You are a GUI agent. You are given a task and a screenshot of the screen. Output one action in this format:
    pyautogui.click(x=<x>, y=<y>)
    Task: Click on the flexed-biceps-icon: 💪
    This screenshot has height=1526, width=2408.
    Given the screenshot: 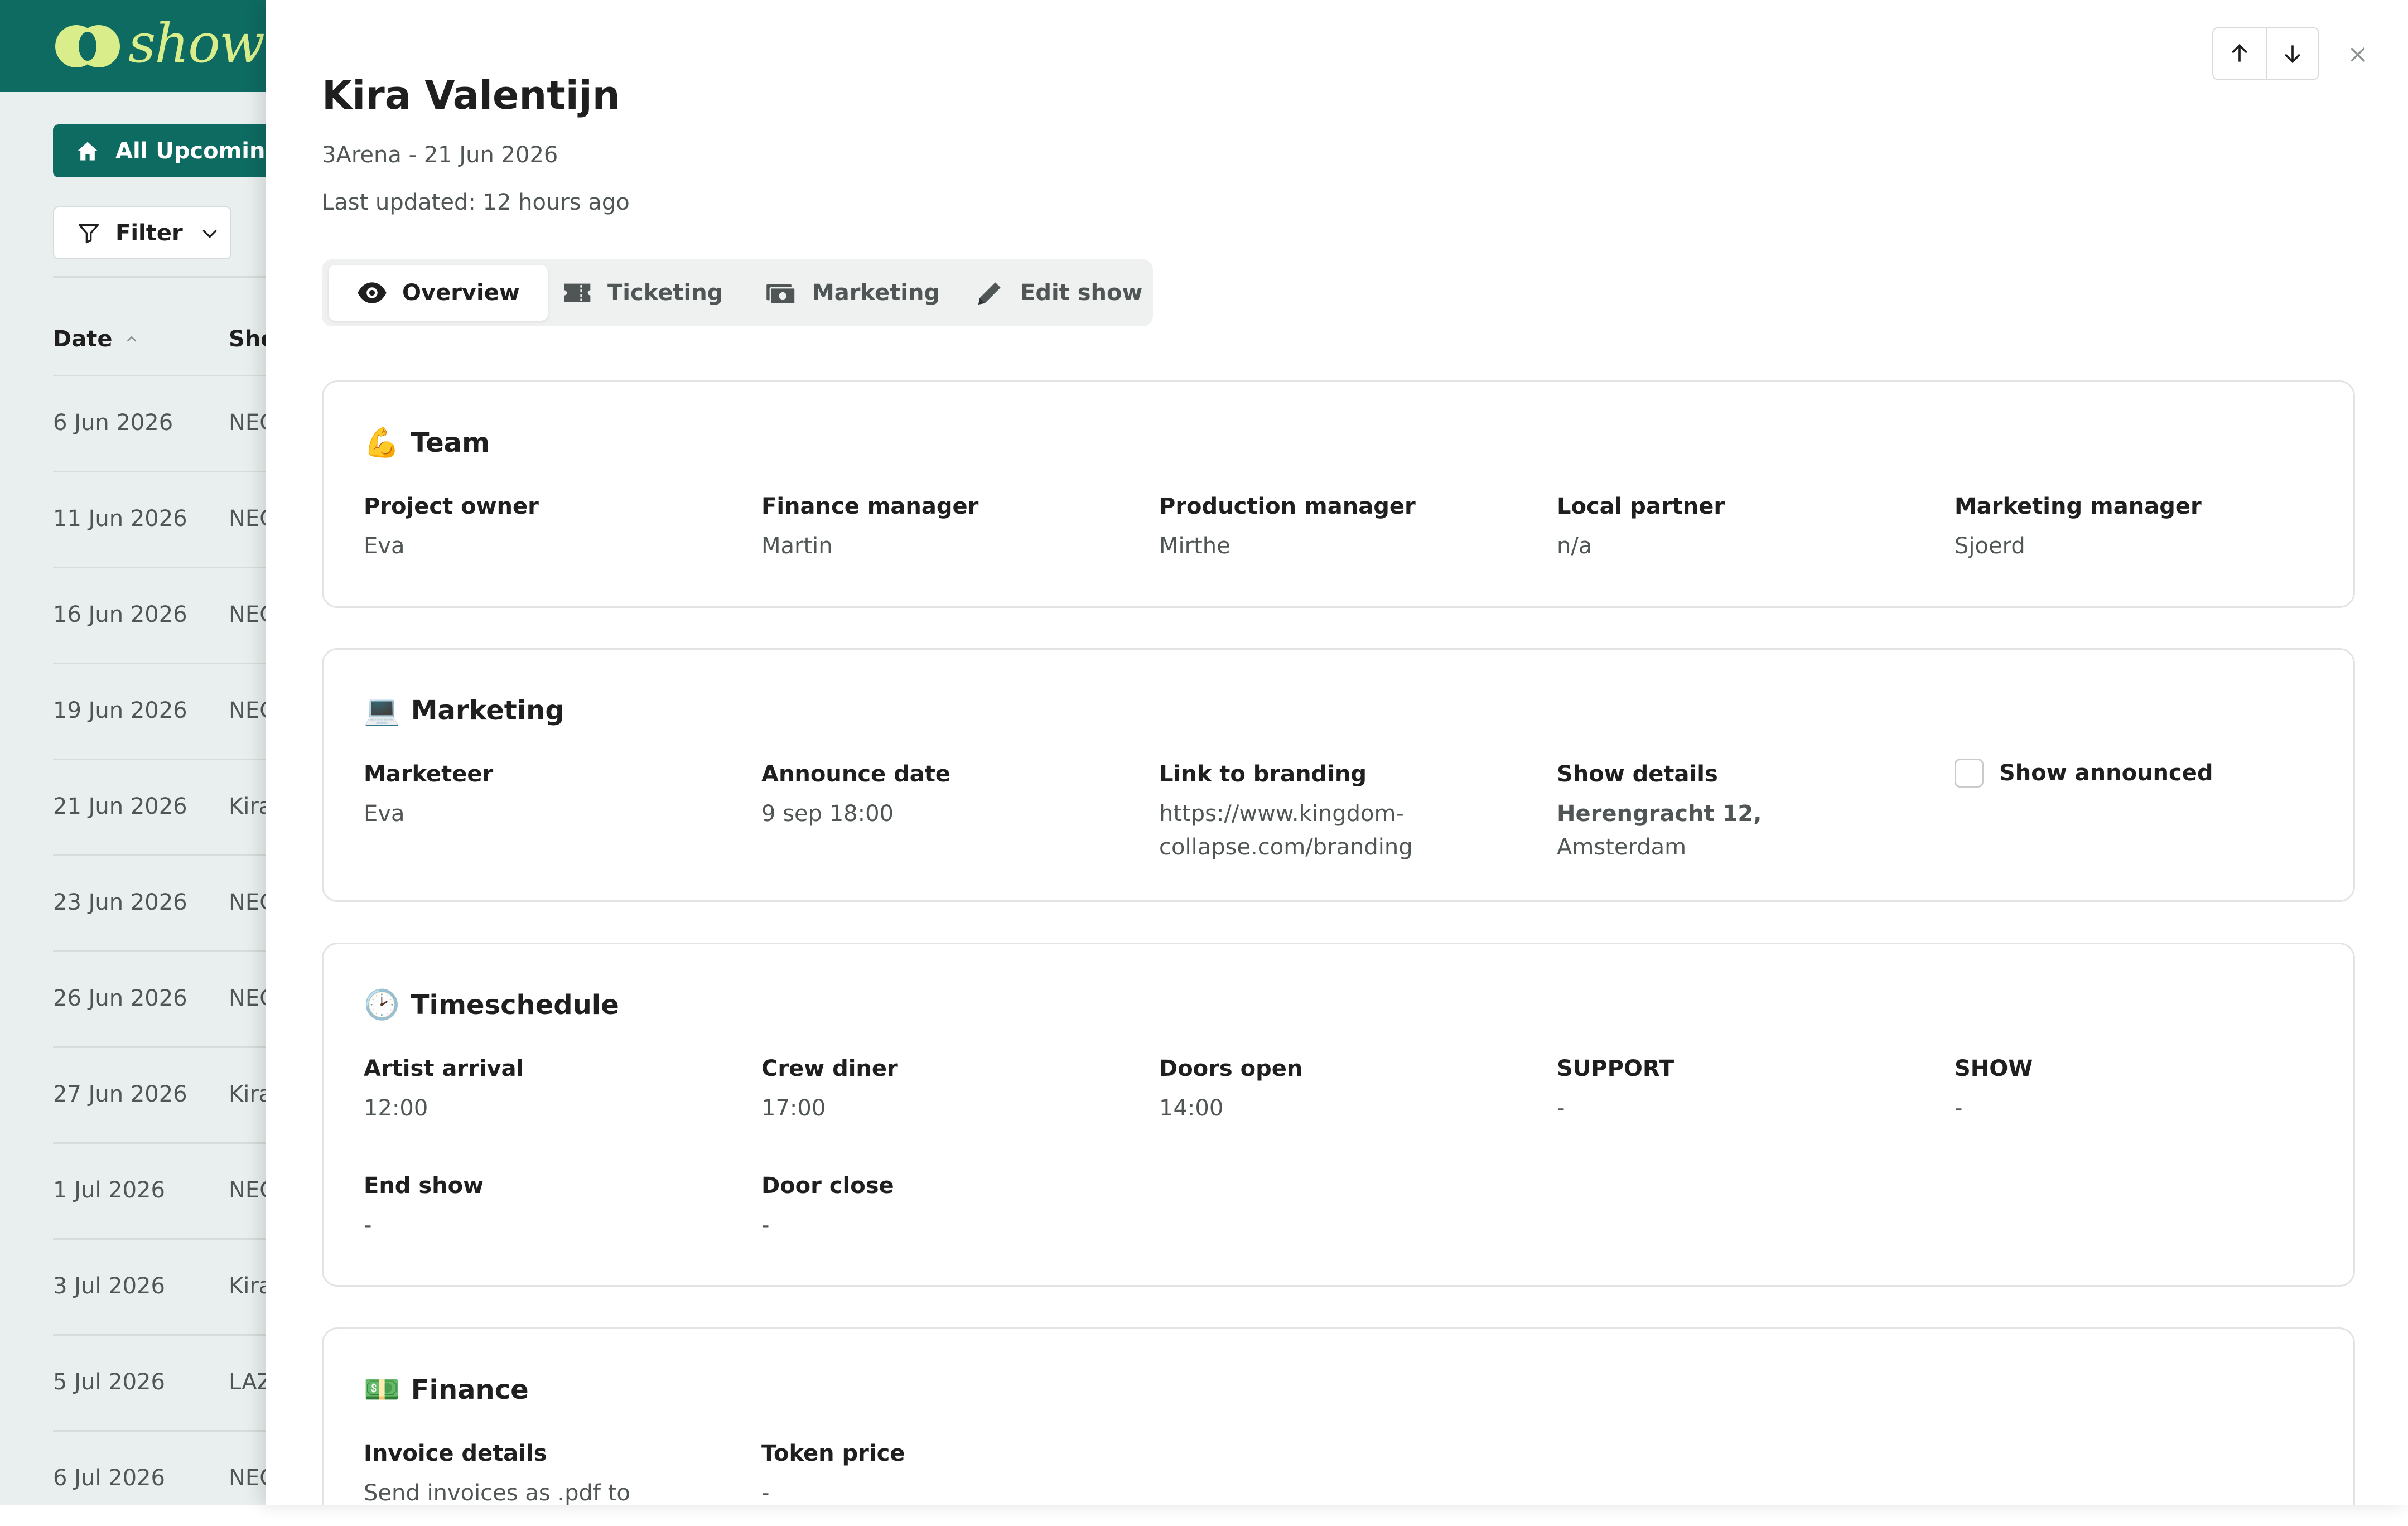 What is the action you would take?
    pyautogui.click(x=382, y=443)
    